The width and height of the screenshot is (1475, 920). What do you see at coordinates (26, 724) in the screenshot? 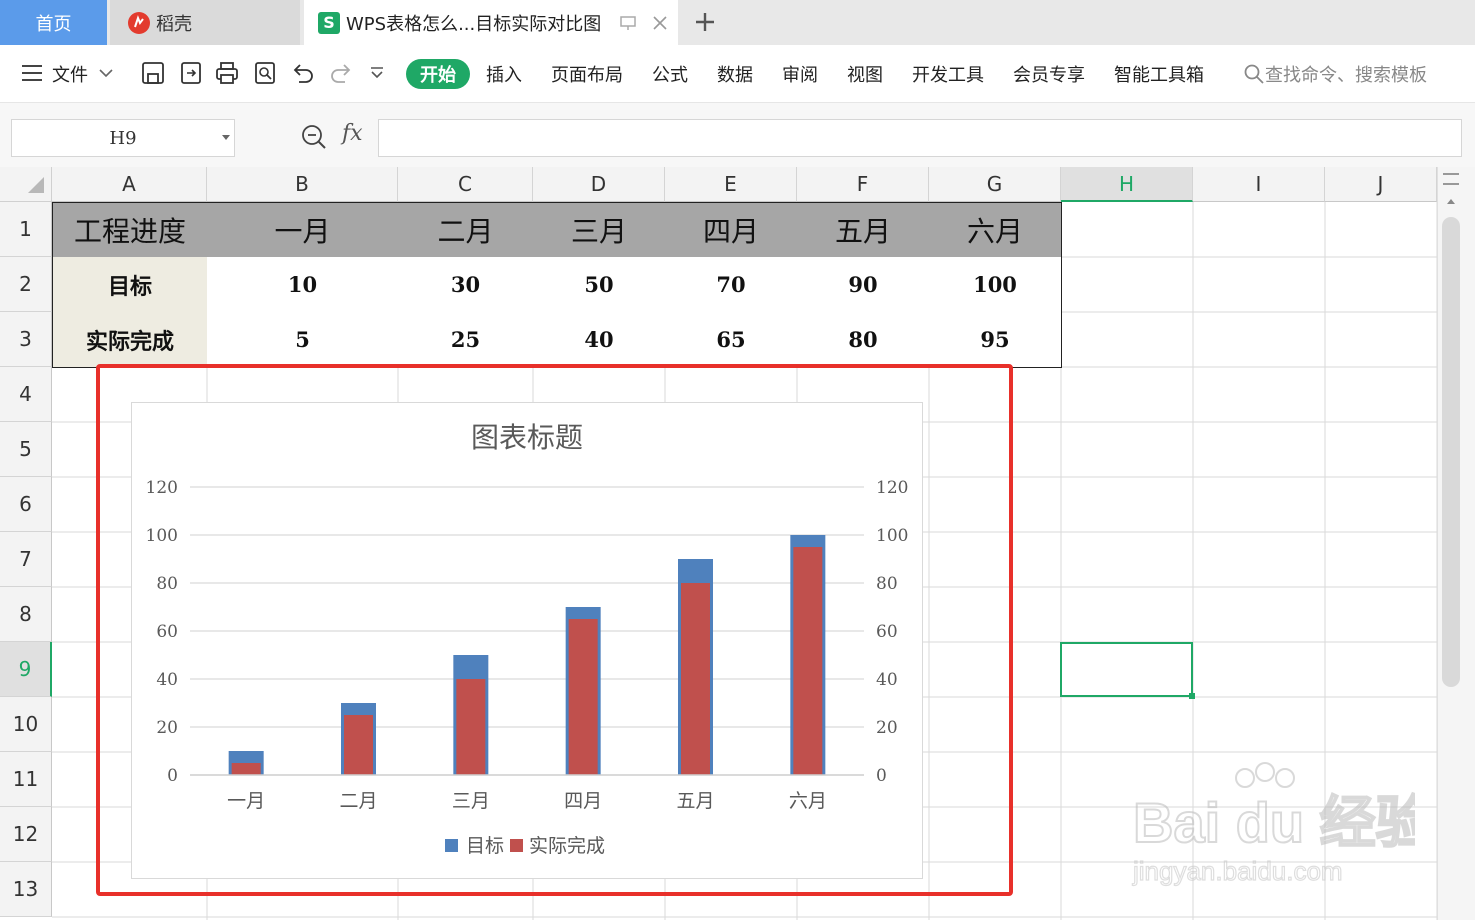
I see `row-header-10: 10` at bounding box center [26, 724].